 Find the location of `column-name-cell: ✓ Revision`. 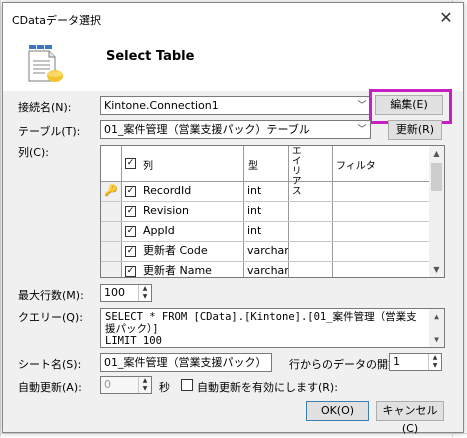

column-name-cell: ✓ Revision is located at coordinates (183, 211).